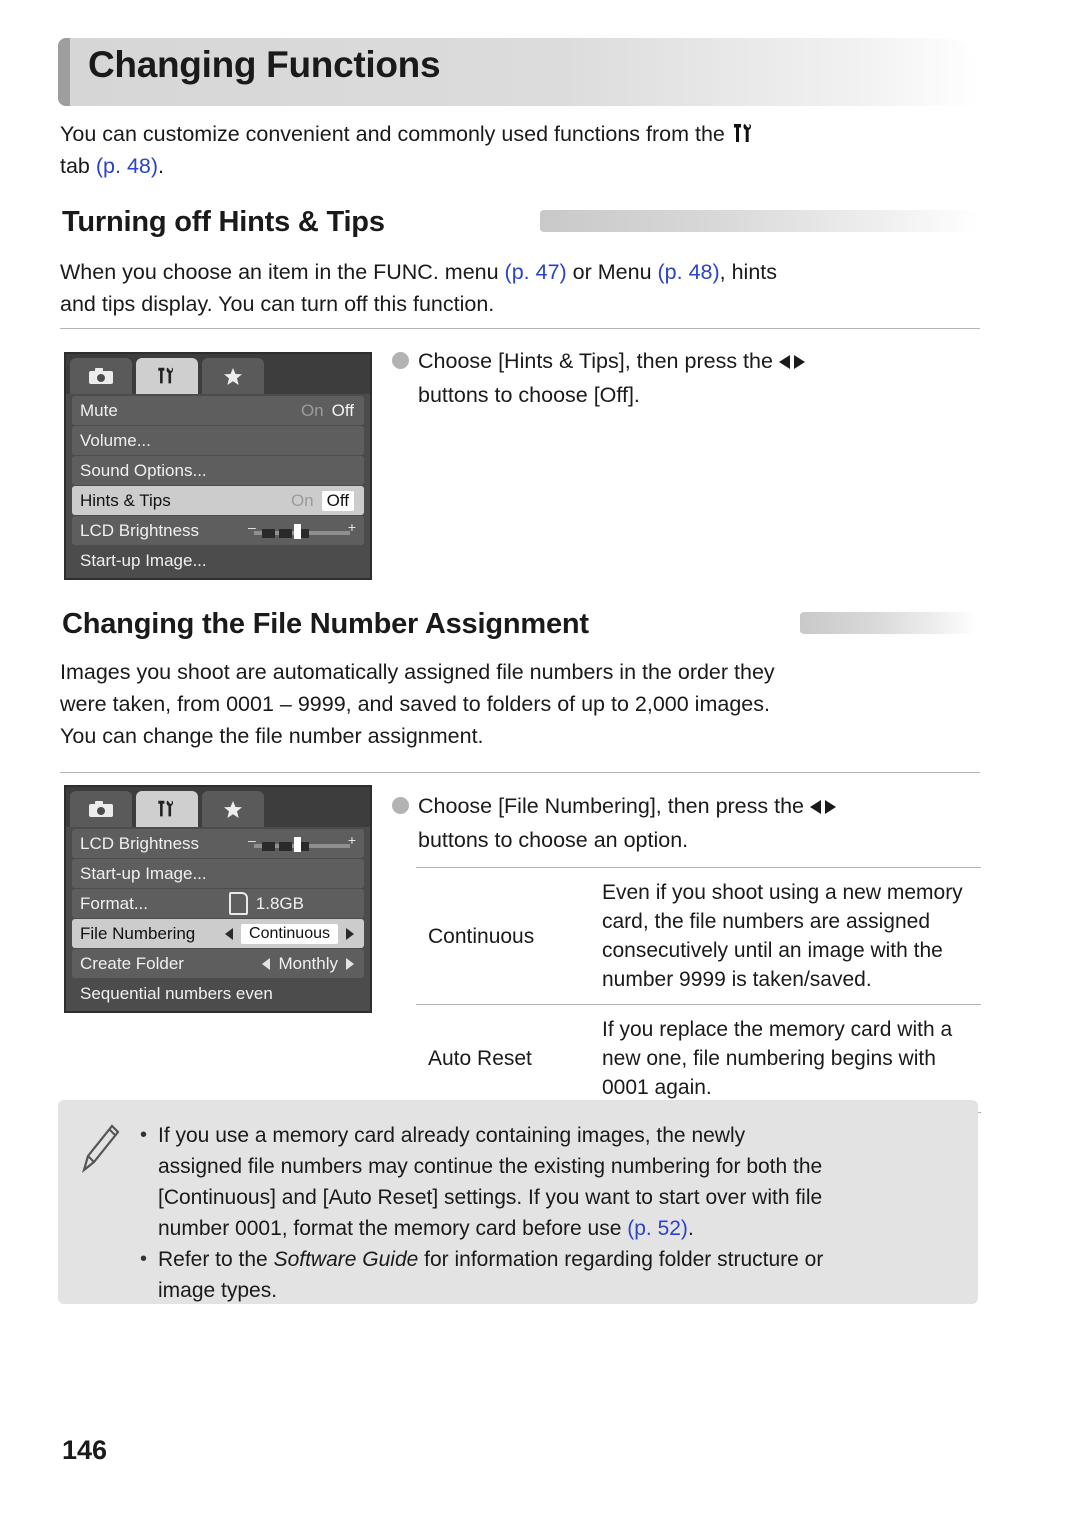  I want to click on lcd2-row-hint: Sequential numbers even, so click(218, 993).